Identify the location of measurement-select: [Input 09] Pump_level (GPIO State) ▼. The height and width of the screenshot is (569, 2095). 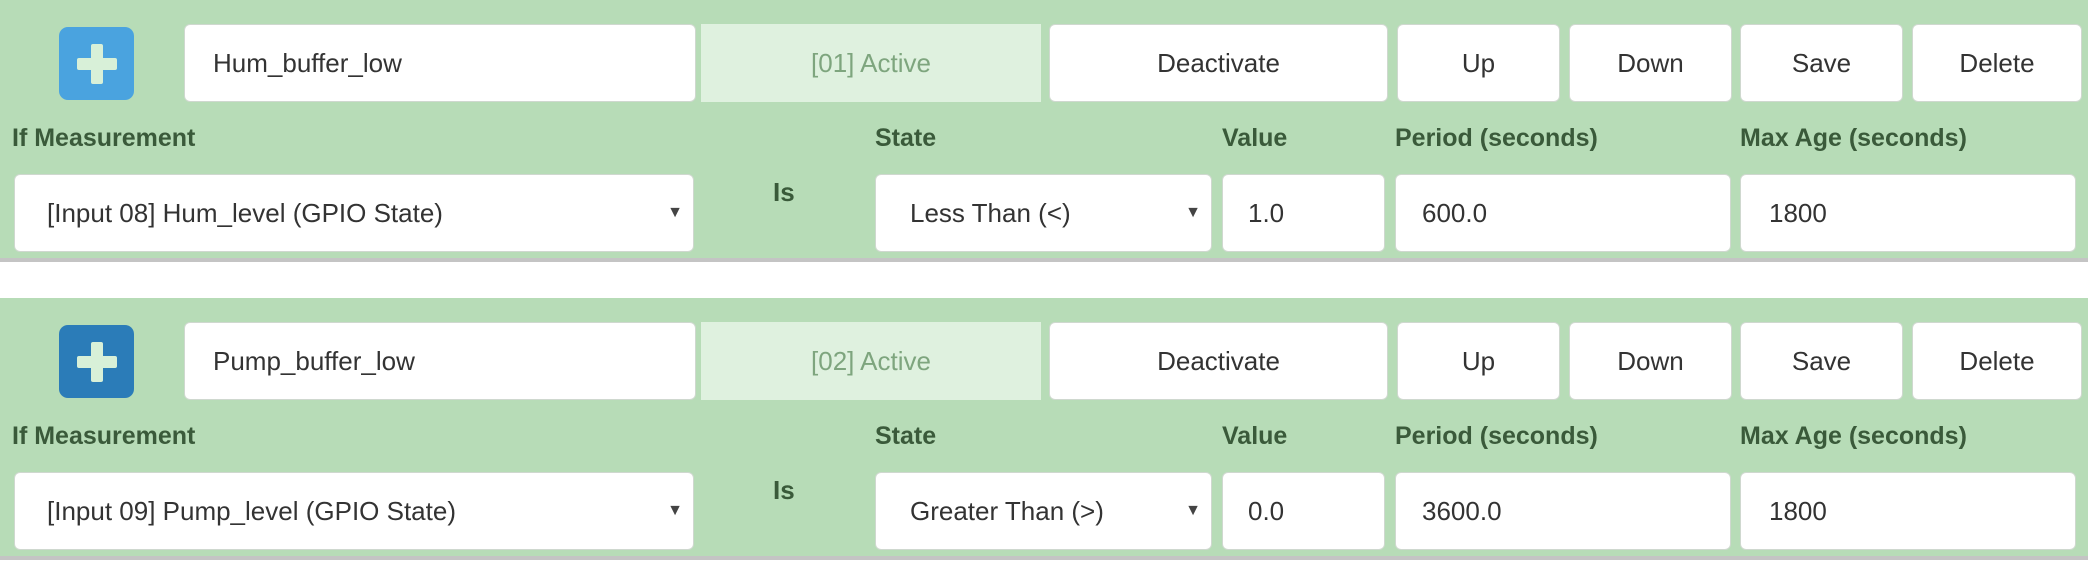
(354, 511).